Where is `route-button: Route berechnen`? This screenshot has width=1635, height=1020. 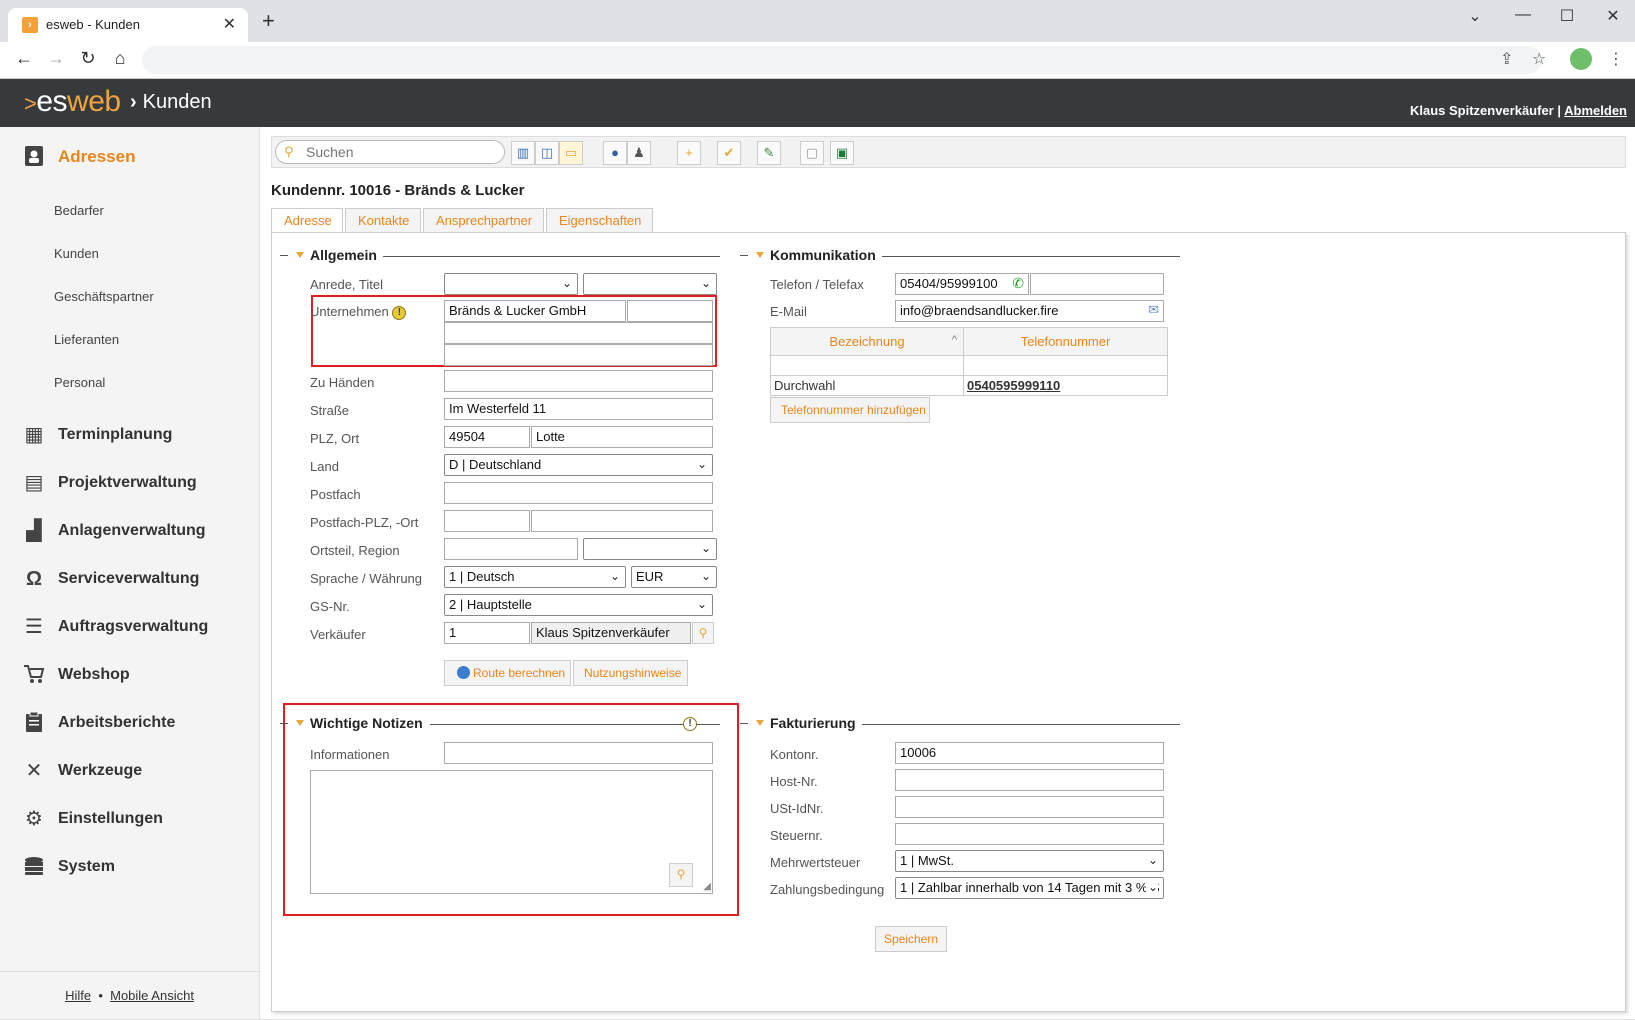
route-button: Route berechnen is located at coordinates (507, 673).